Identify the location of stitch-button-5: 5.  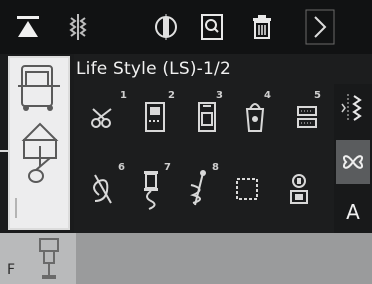
(307, 117).